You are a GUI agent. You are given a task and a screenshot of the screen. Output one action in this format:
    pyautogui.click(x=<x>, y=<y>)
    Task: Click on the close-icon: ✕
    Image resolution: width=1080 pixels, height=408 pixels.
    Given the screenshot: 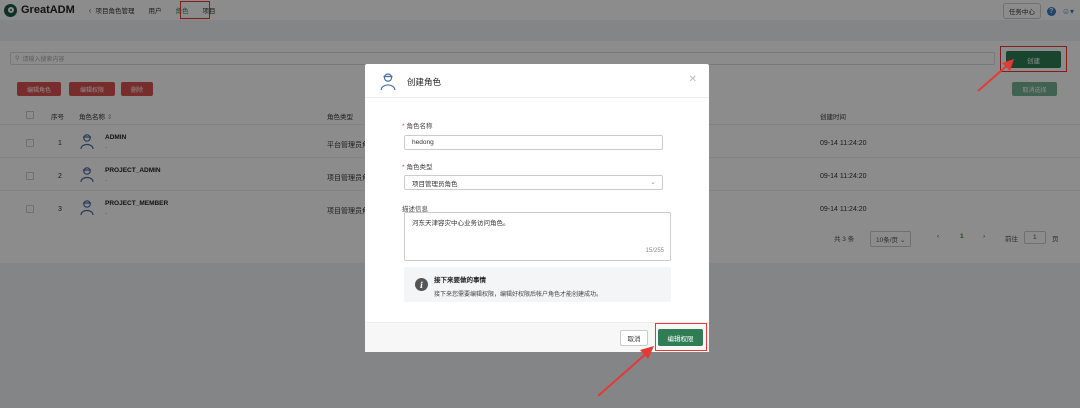 What is the action you would take?
    pyautogui.click(x=693, y=79)
    